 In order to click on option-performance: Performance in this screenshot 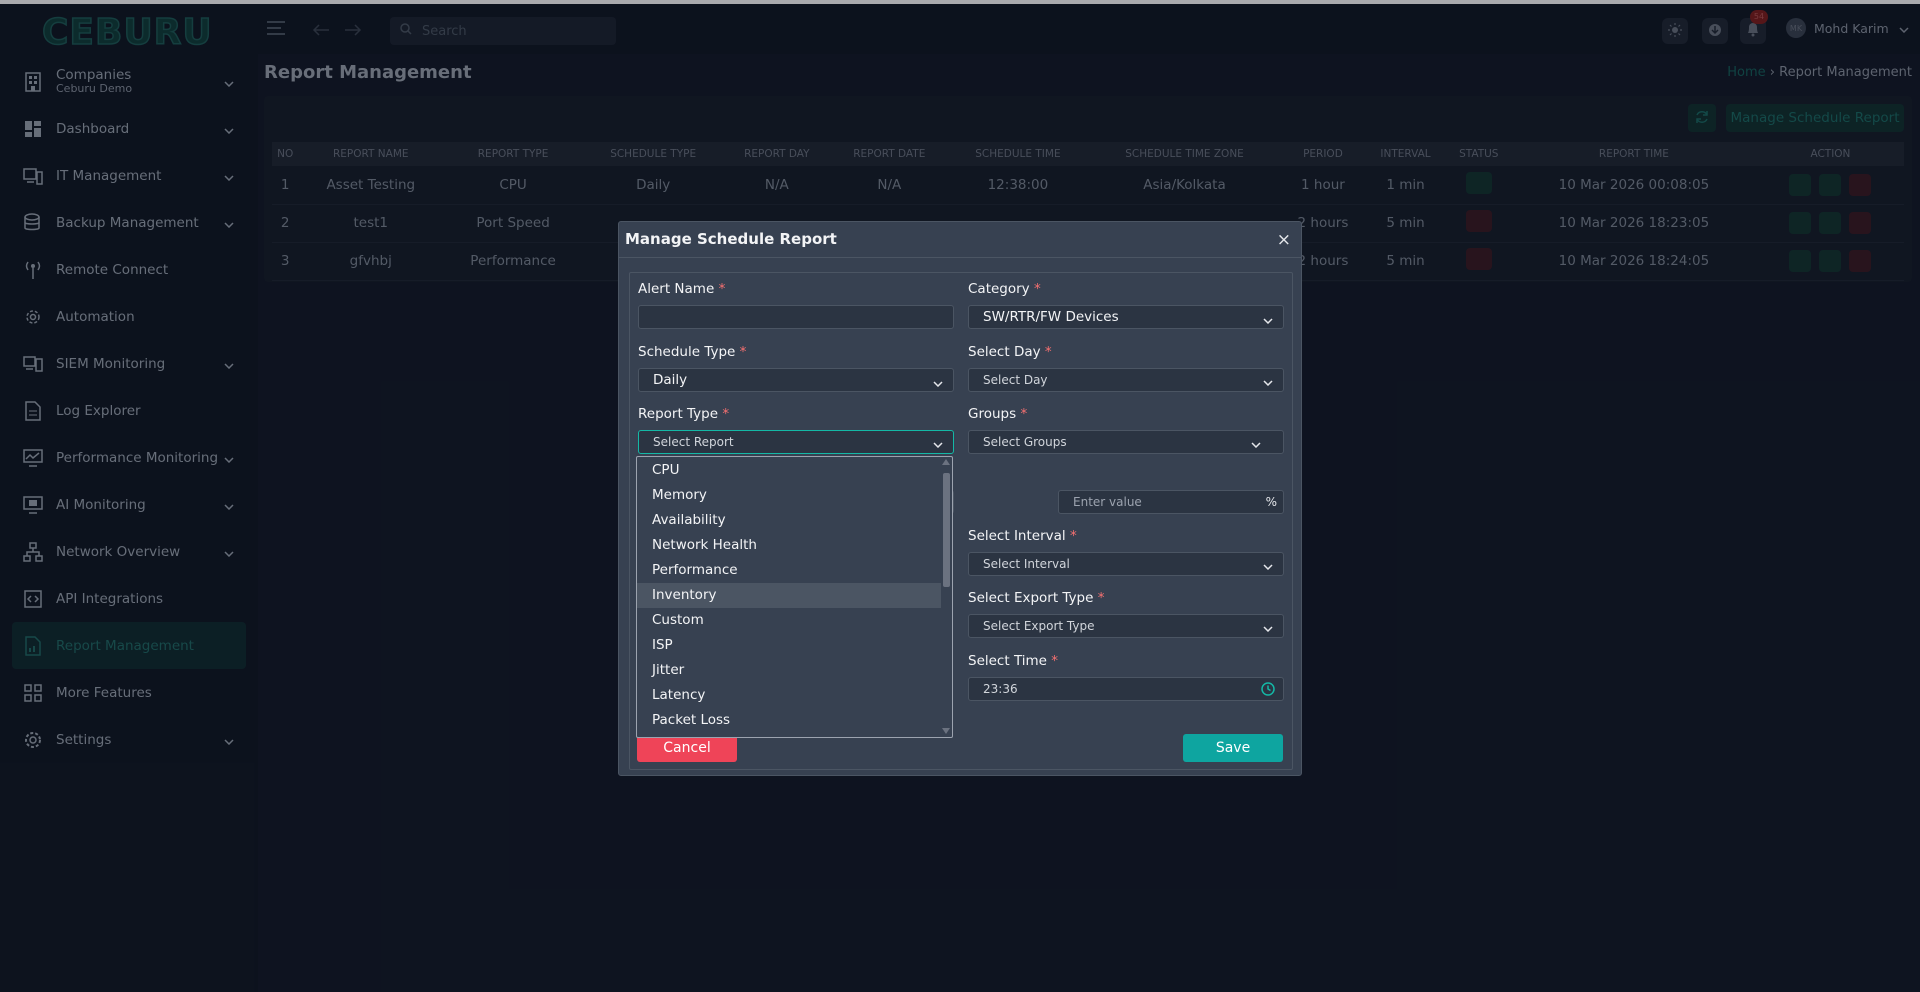, I will do `click(789, 570)`.